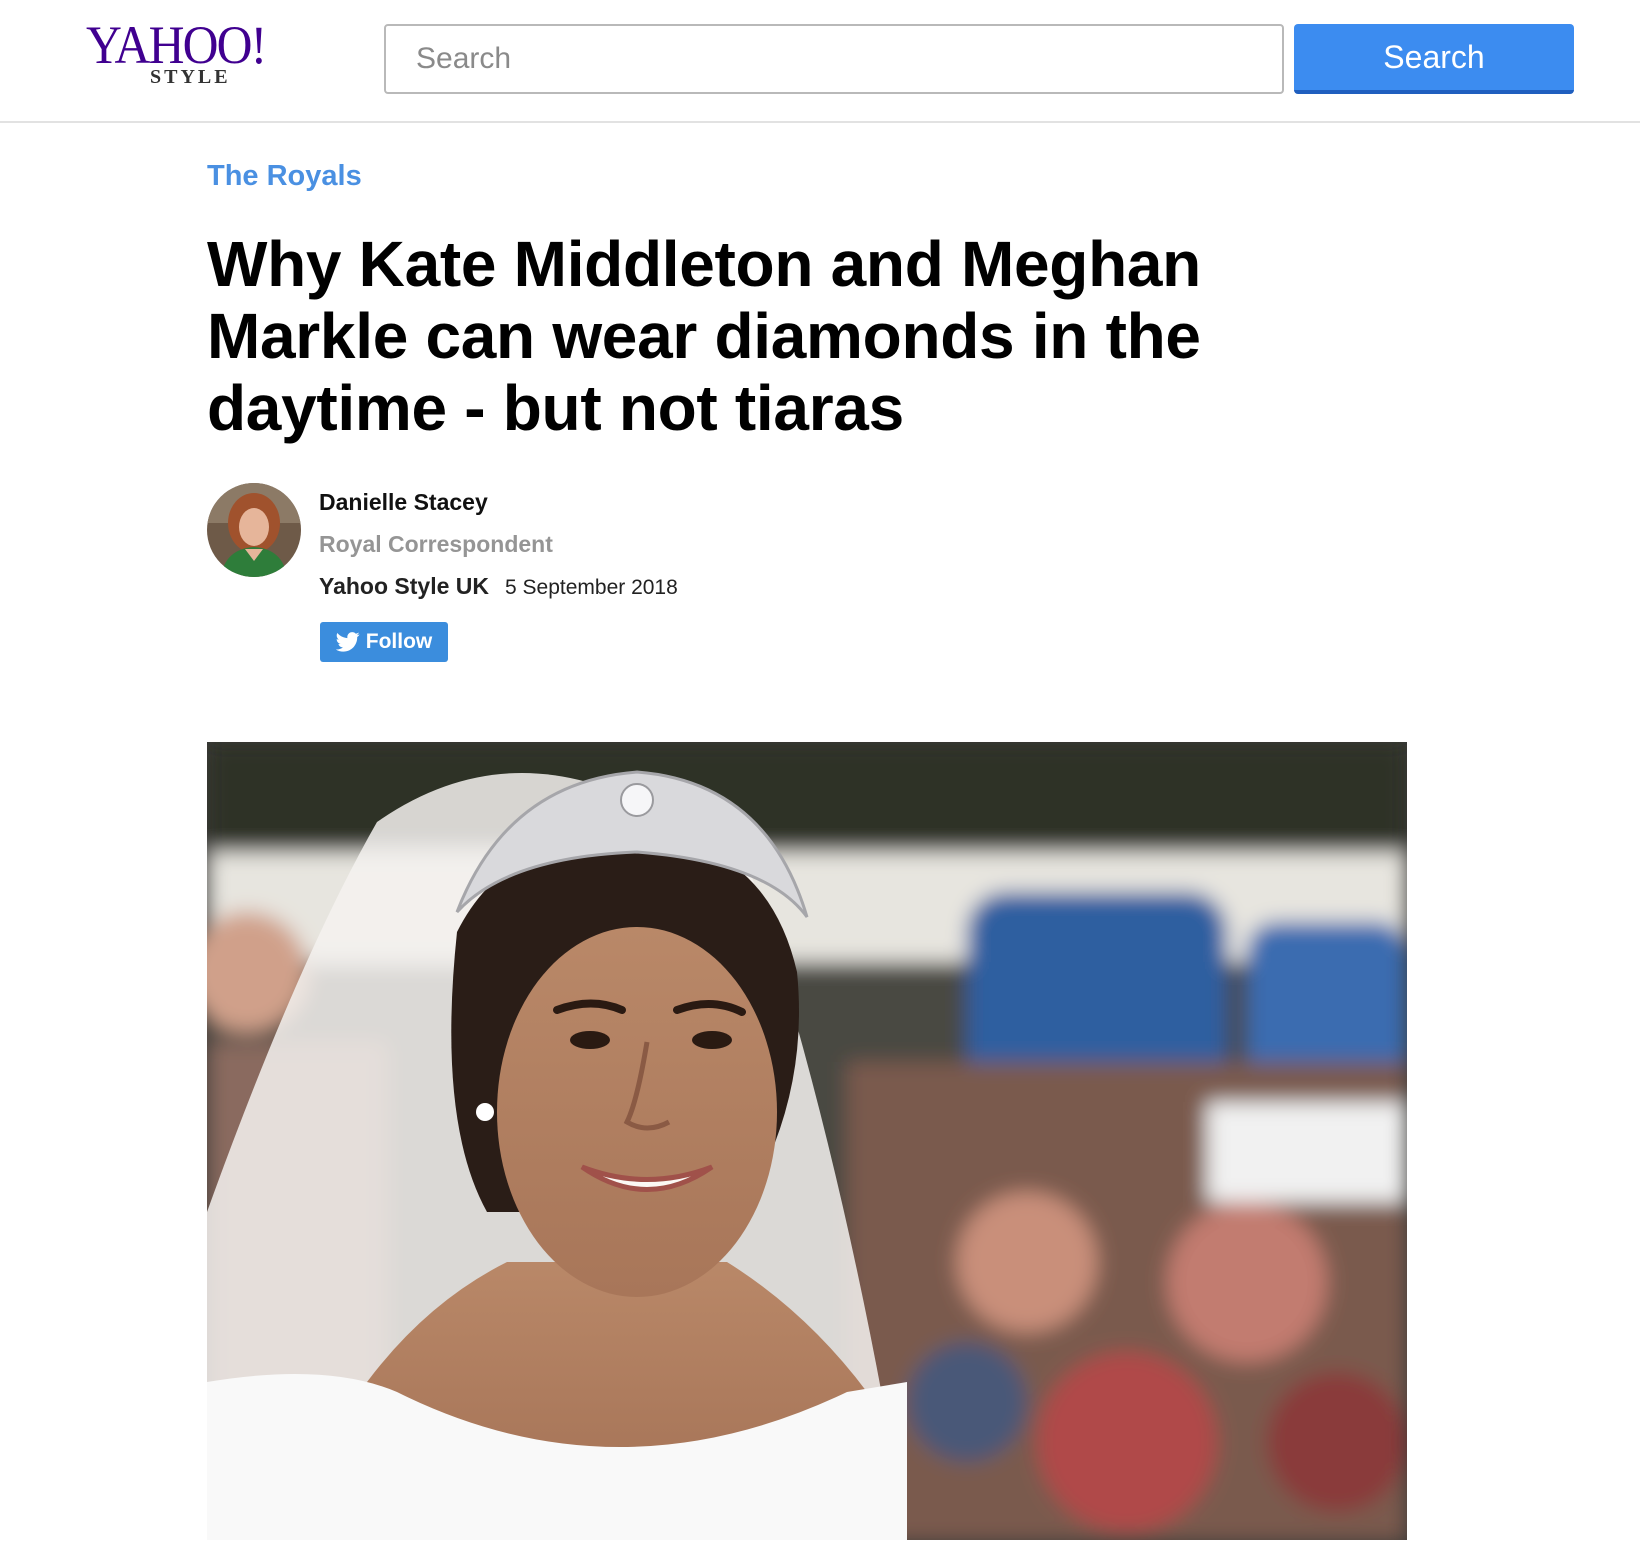 This screenshot has width=1640, height=1548. Describe the element at coordinates (404, 586) in the screenshot. I see `provider-name: Yahoo Style UK` at that location.